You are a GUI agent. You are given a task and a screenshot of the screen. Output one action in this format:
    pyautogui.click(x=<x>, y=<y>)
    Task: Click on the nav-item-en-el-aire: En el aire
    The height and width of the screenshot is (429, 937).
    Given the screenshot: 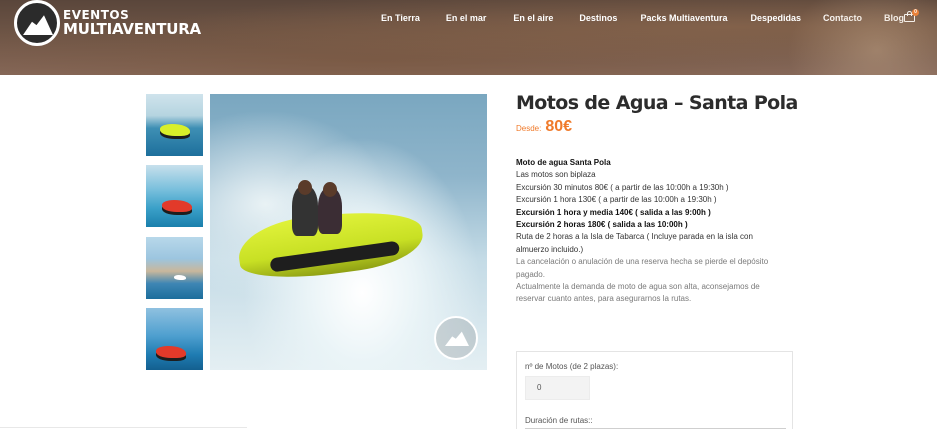 What is the action you would take?
    pyautogui.click(x=533, y=18)
    